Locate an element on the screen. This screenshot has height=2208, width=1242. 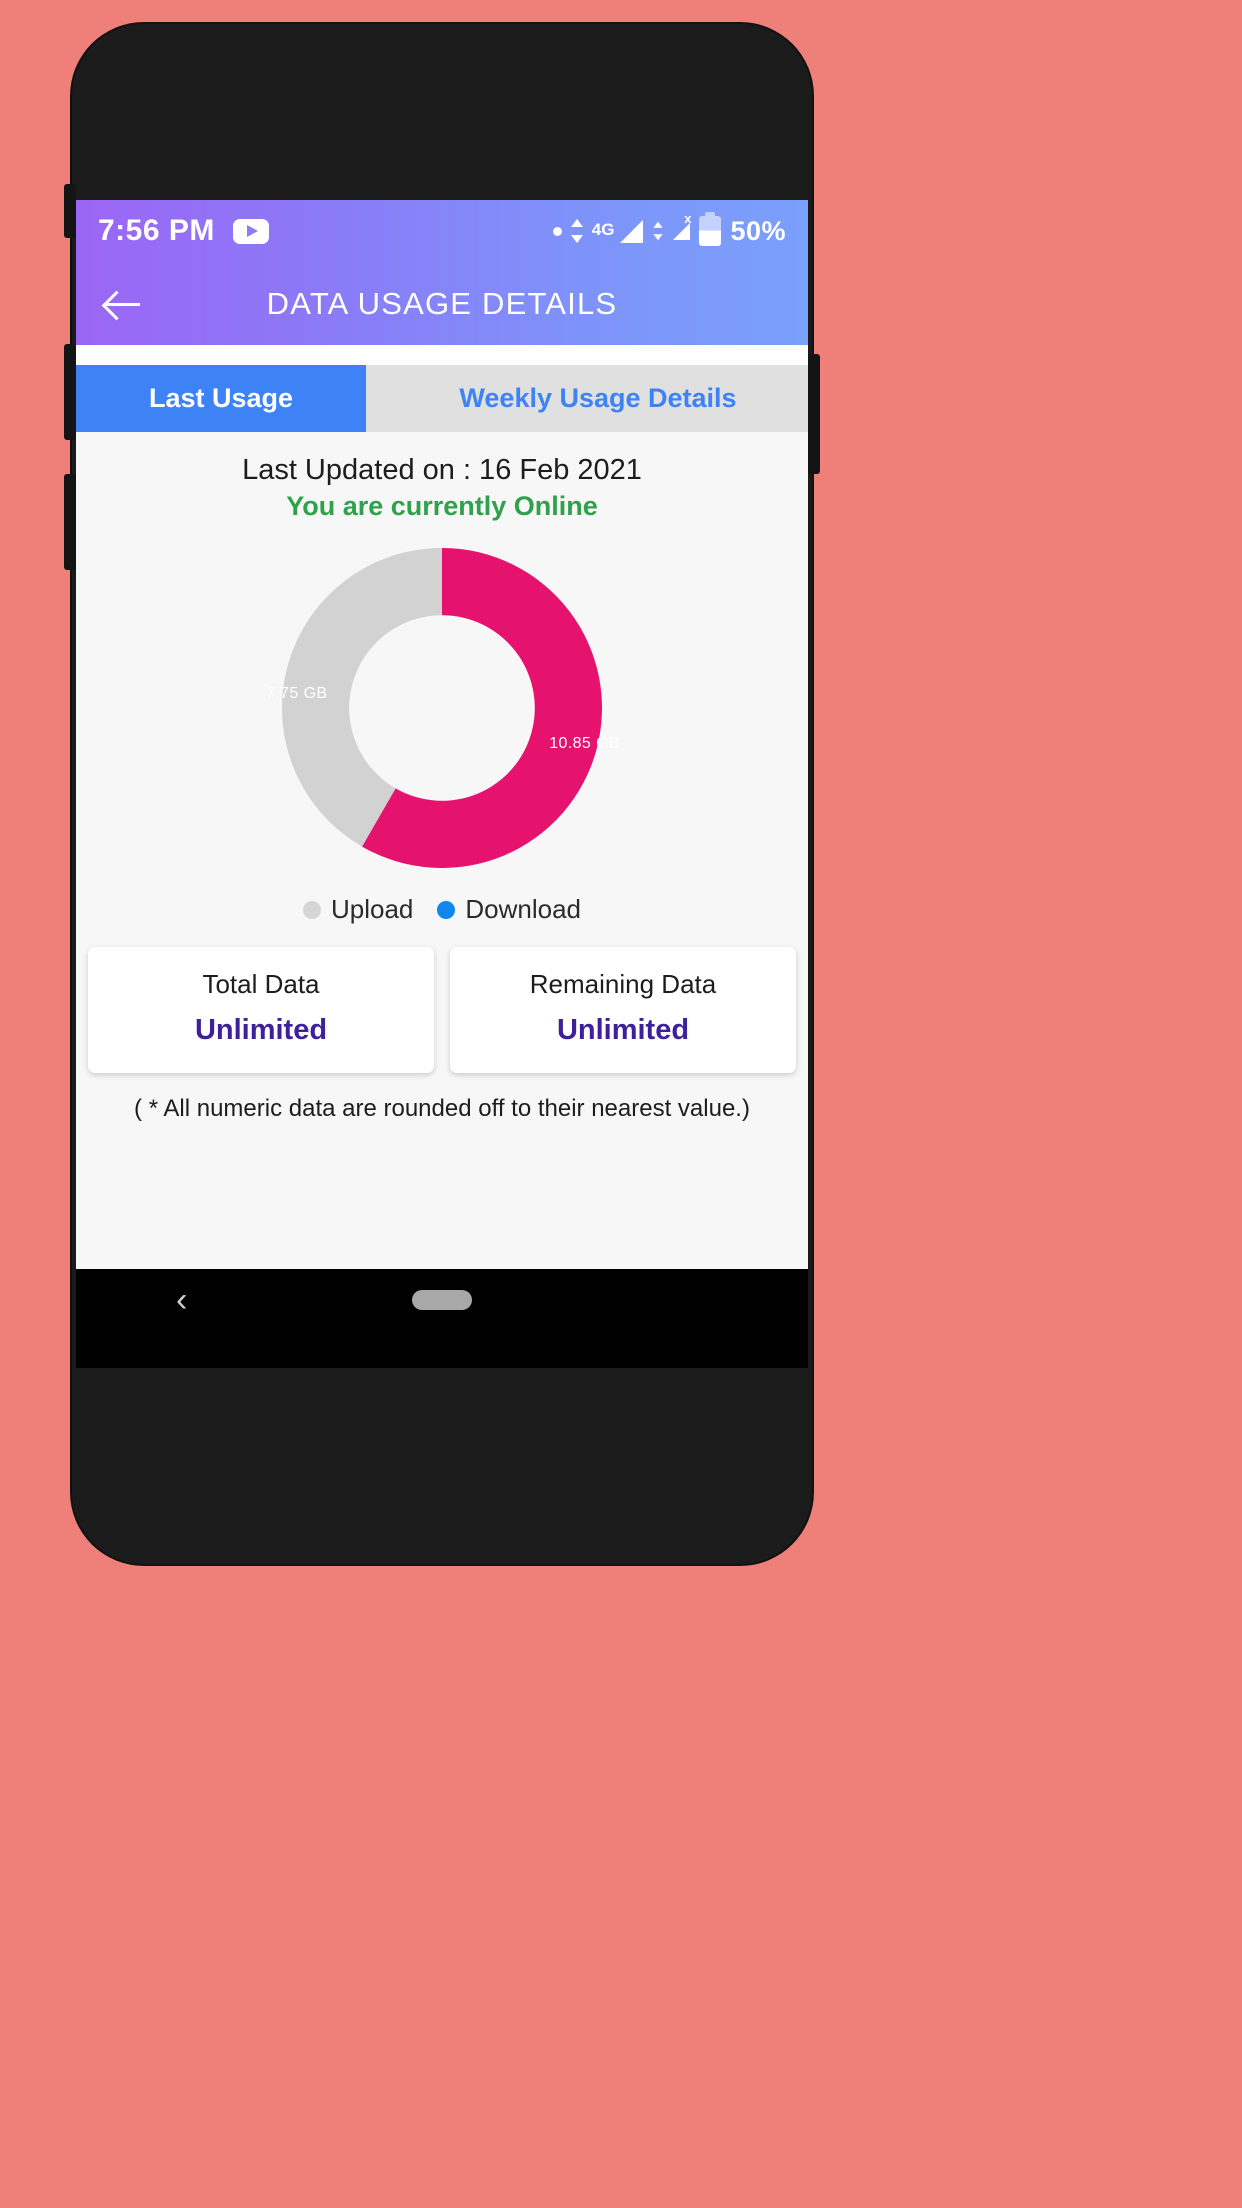
signal-x-mark: x is located at coordinates (688, 218).